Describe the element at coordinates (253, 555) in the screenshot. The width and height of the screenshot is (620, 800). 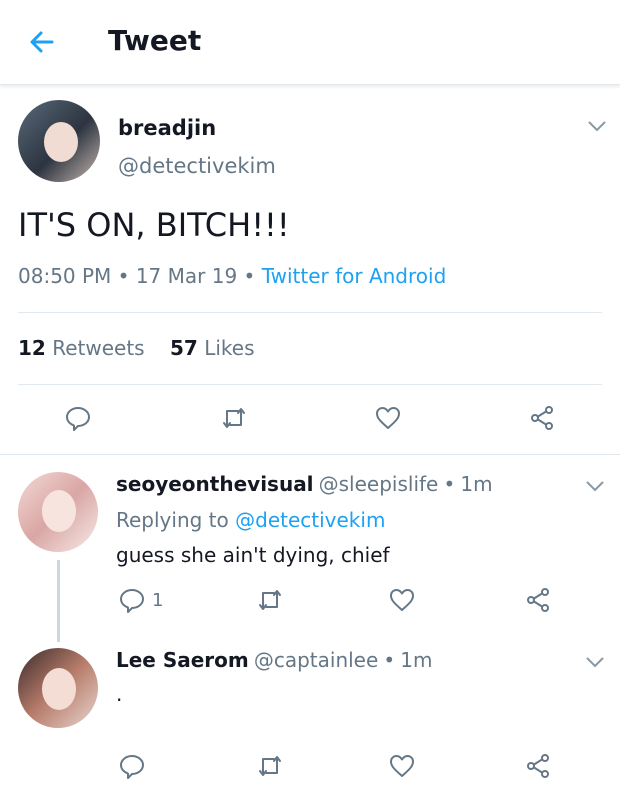
I see `reply-text: guess she ain't dying, chief` at that location.